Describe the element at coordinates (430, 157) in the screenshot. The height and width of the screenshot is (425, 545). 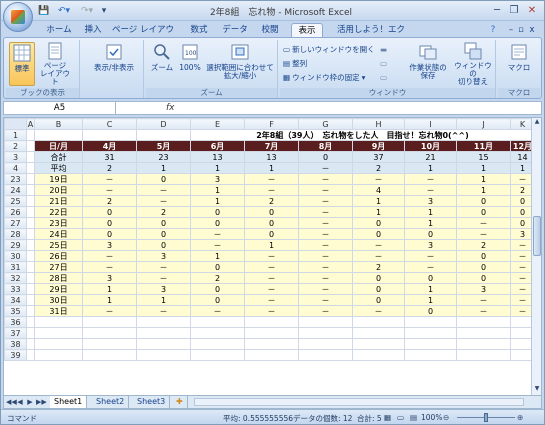
I see `value-cell: 21` at that location.